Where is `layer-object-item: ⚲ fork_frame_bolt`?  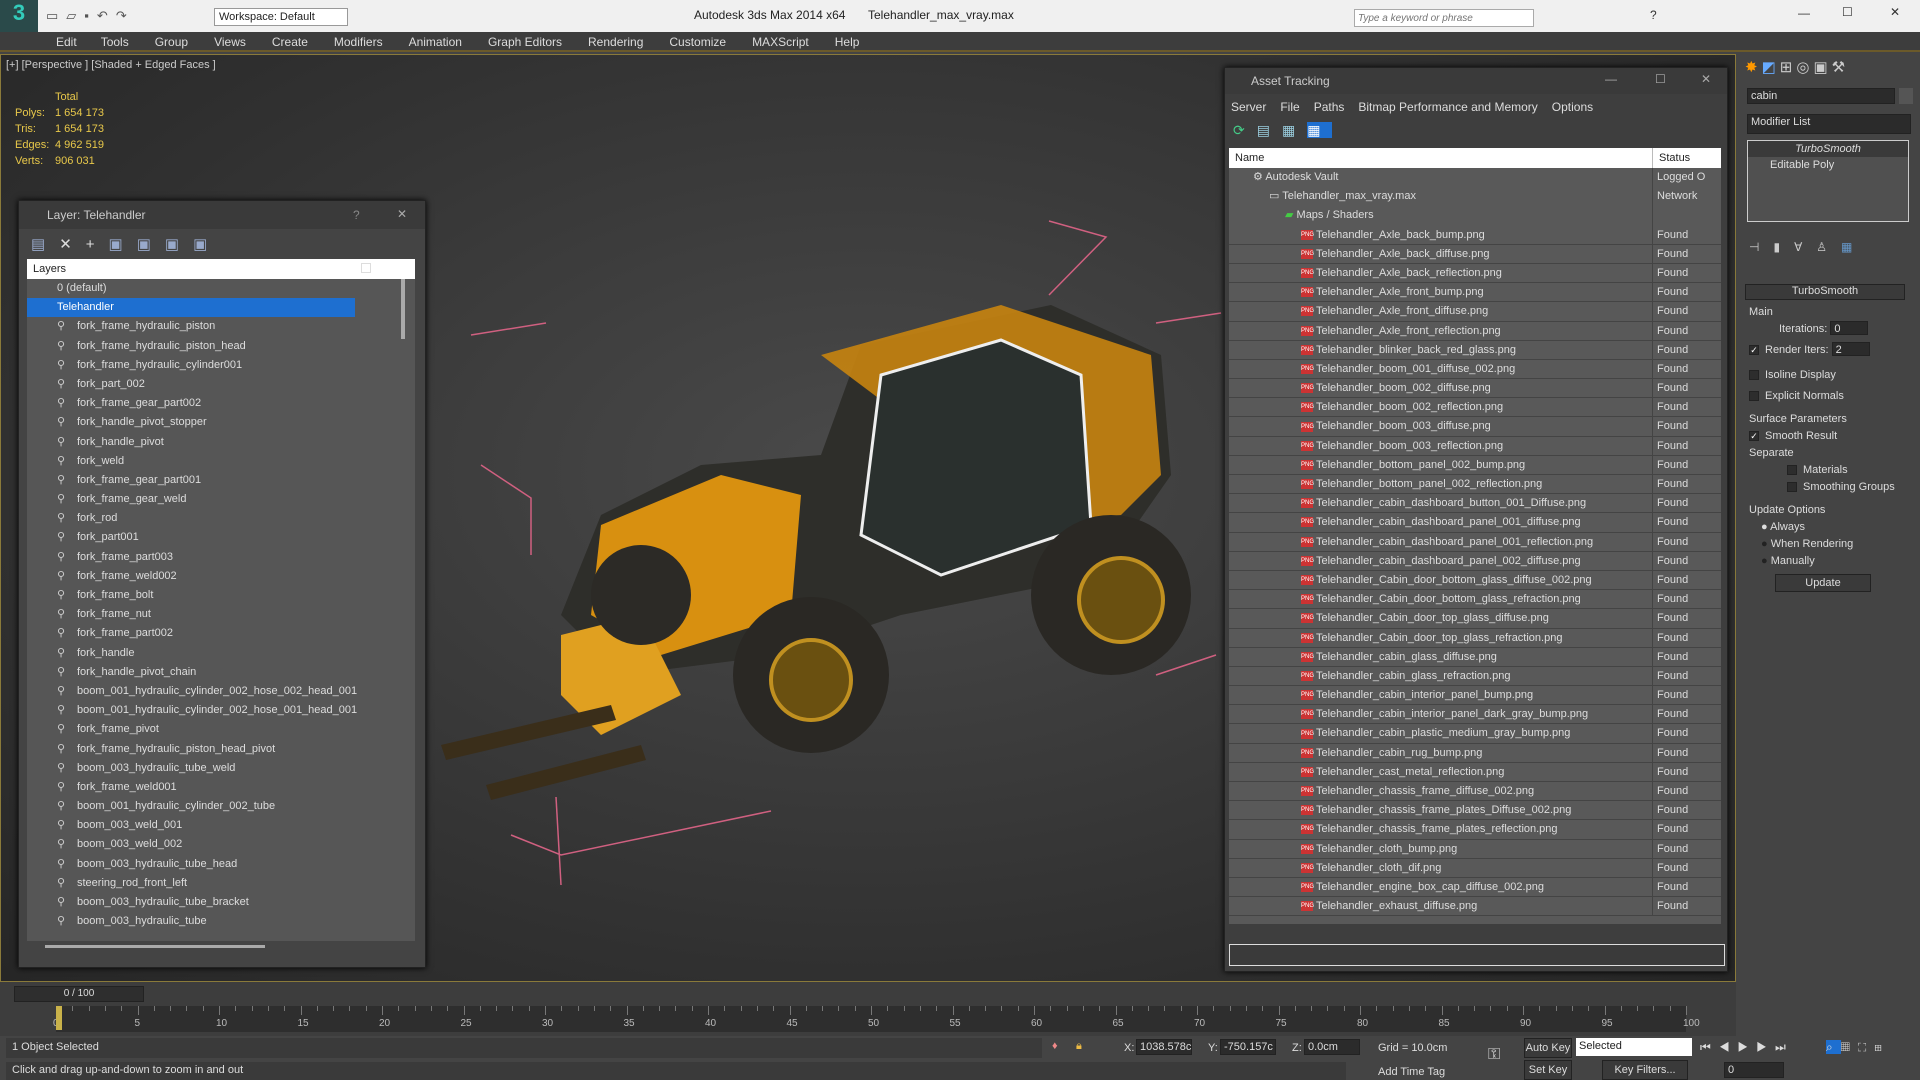 layer-object-item: ⚲ fork_frame_bolt is located at coordinates (221, 595).